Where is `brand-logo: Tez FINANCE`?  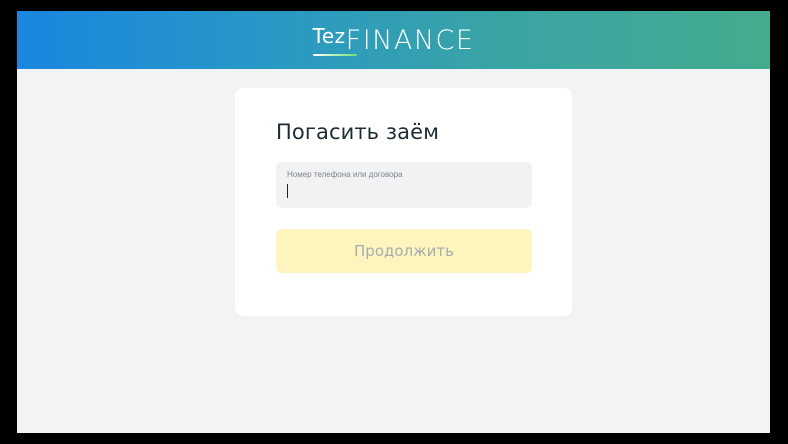
brand-logo: Tez FINANCE is located at coordinates (393, 39).